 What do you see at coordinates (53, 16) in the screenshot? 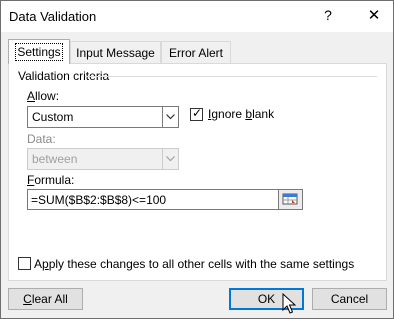
I see `dialog-title: Data Validation` at bounding box center [53, 16].